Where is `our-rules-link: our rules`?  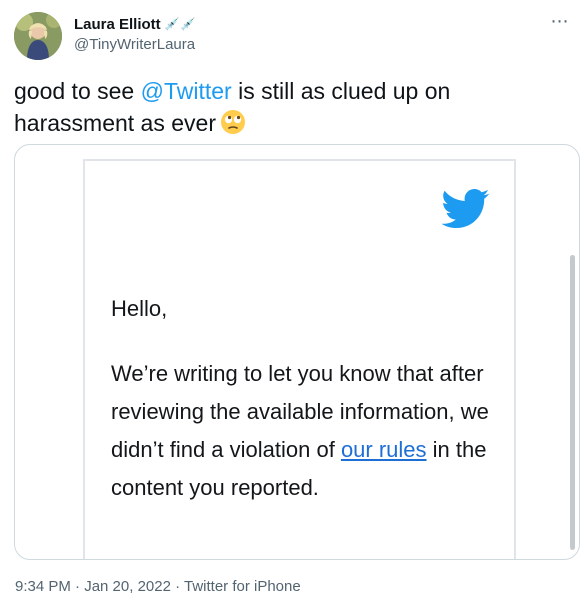 our-rules-link: our rules is located at coordinates (383, 449).